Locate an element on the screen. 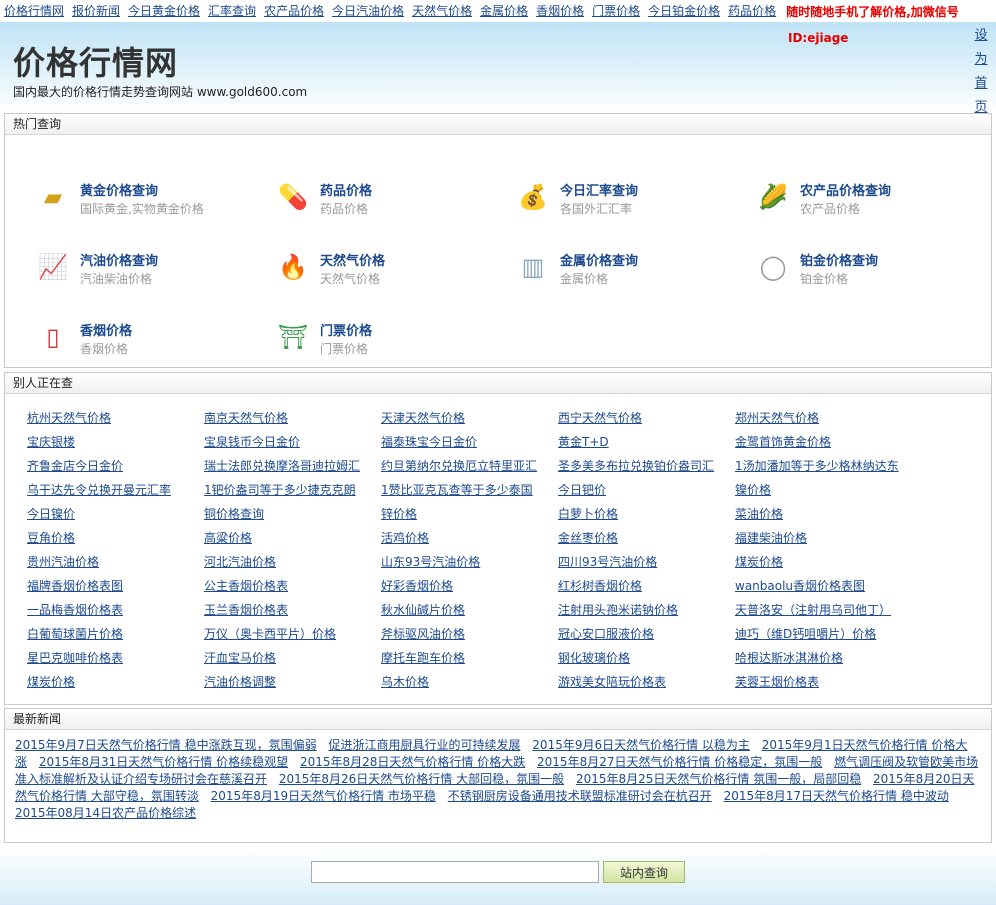 The width and height of the screenshot is (996, 905). others-searching-link: 黄金T+D is located at coordinates (583, 441).